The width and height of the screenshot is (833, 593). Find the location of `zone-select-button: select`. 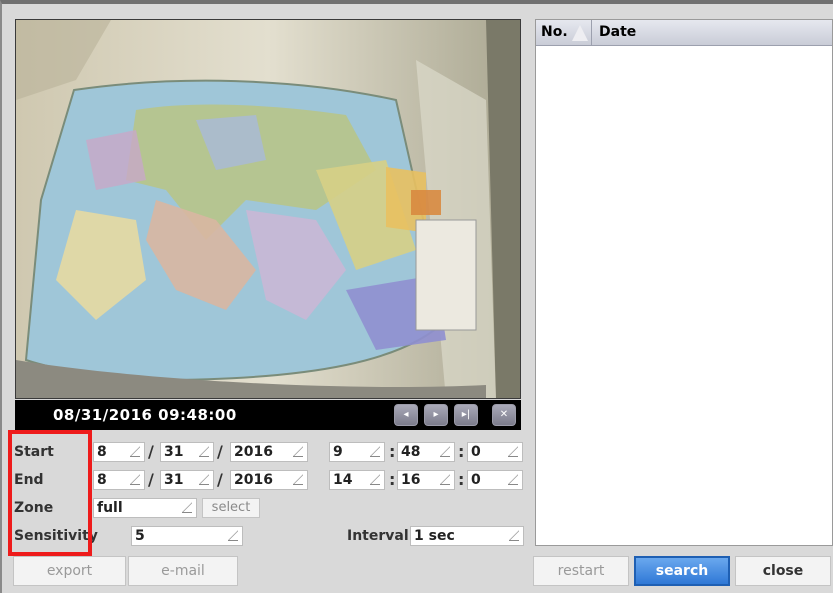

zone-select-button: select is located at coordinates (231, 508).